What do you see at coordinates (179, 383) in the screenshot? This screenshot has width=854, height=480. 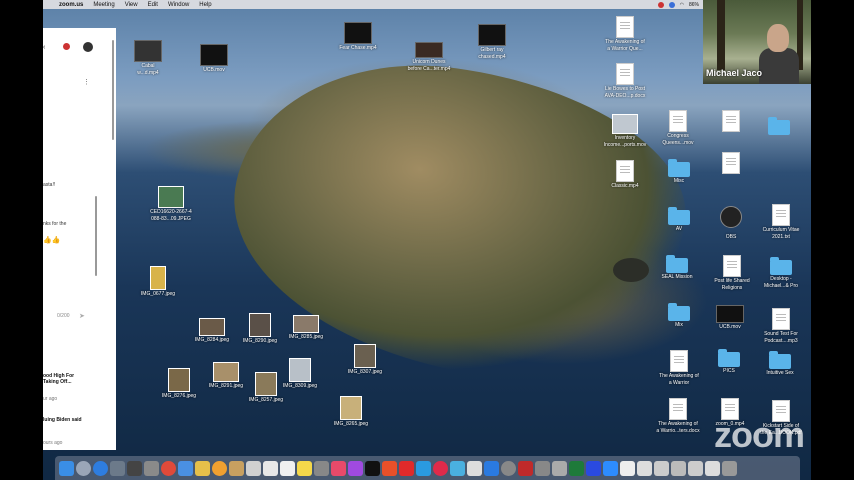 I see `desktop-icon-photo: IMG_8276.jpeg` at bounding box center [179, 383].